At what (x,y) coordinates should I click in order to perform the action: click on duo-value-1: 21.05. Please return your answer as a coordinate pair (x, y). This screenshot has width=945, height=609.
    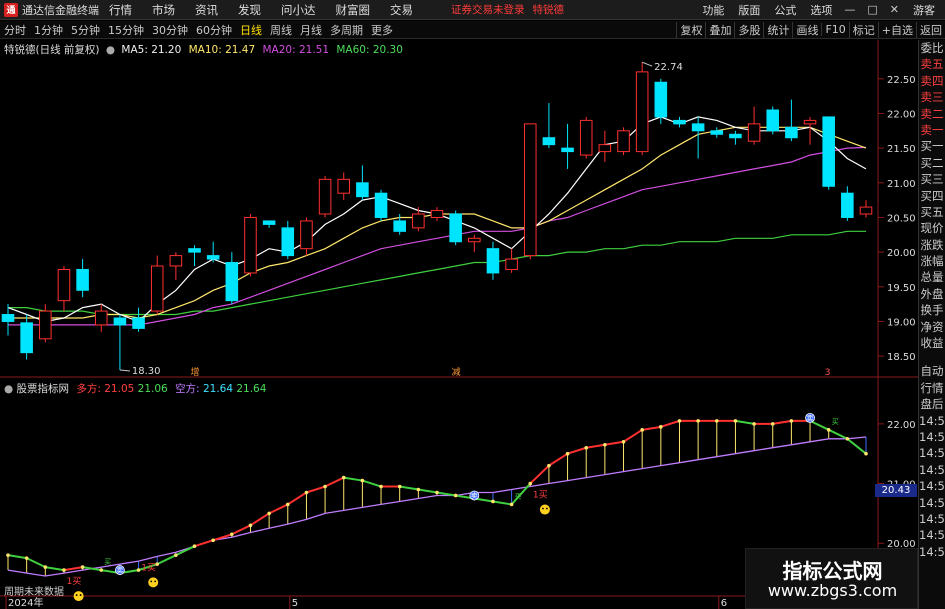
    Looking at the image, I should click on (119, 389).